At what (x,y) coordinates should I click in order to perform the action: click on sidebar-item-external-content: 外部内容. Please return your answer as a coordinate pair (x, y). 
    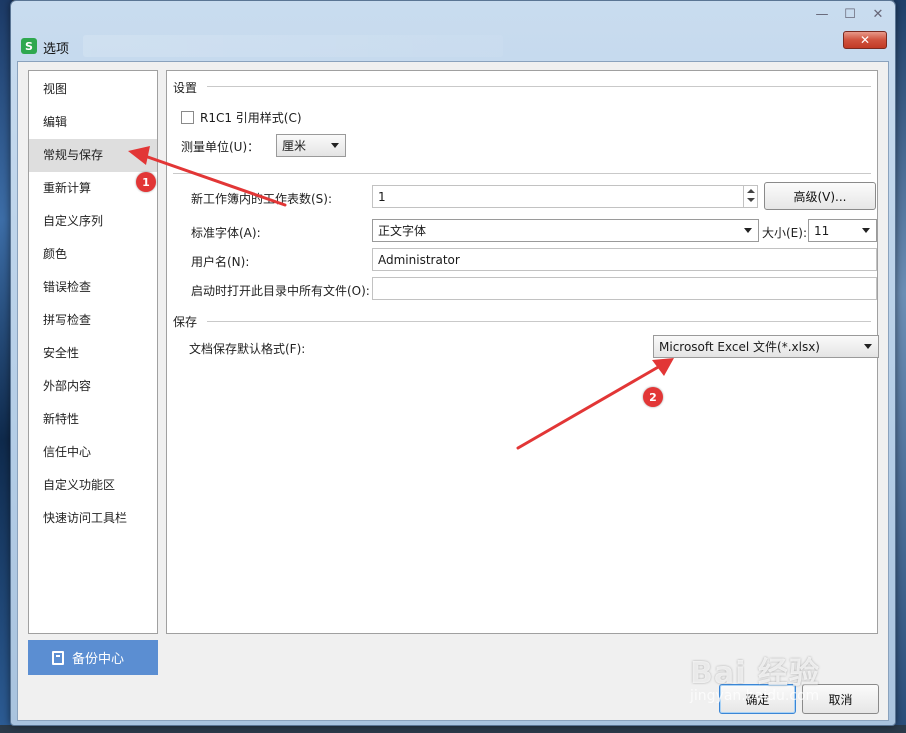
    Looking at the image, I should click on (93, 386).